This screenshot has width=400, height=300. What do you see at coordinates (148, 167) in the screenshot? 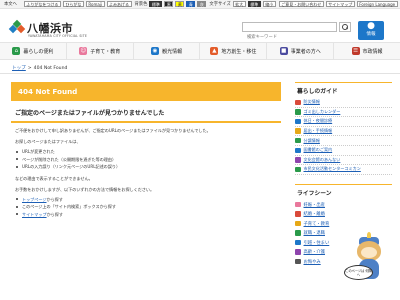
I see `list-item: URLの入力誤り（リンク元ページのURL記述の誤り）` at bounding box center [148, 167].